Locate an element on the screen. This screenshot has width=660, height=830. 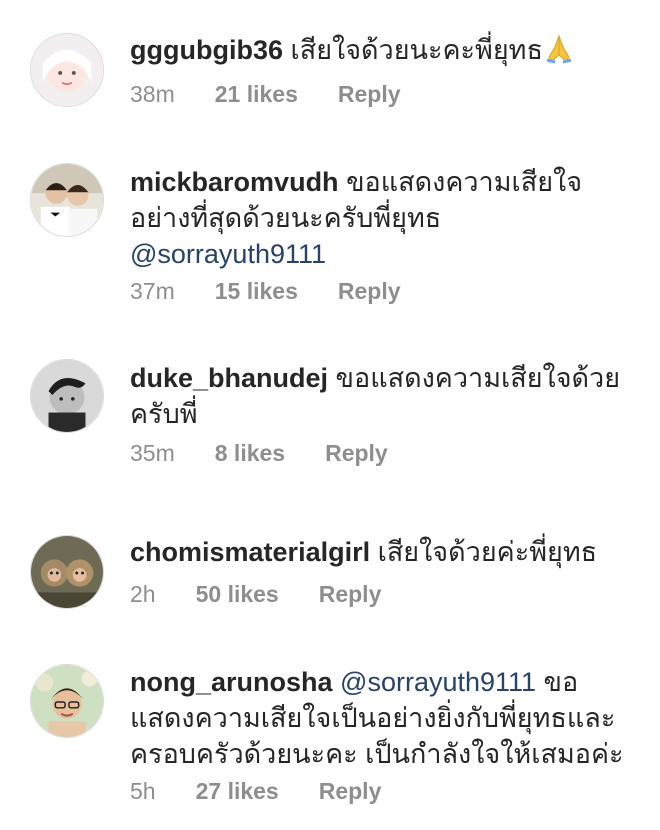
likes-count: 27 likes is located at coordinates (237, 791).